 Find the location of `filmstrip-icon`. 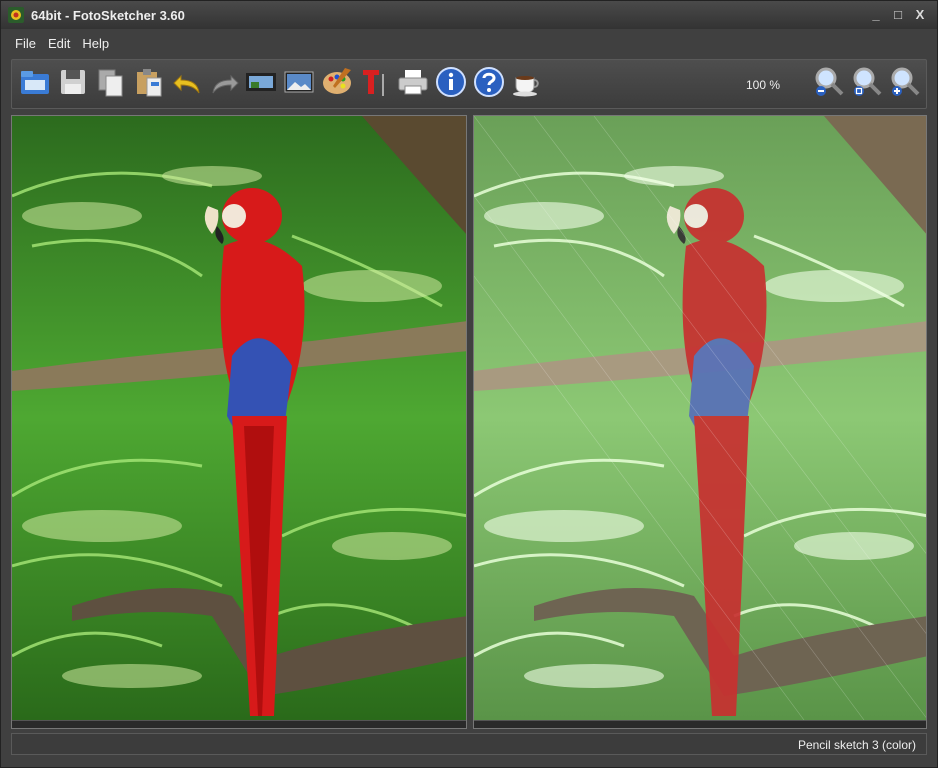

filmstrip-icon is located at coordinates (261, 82).